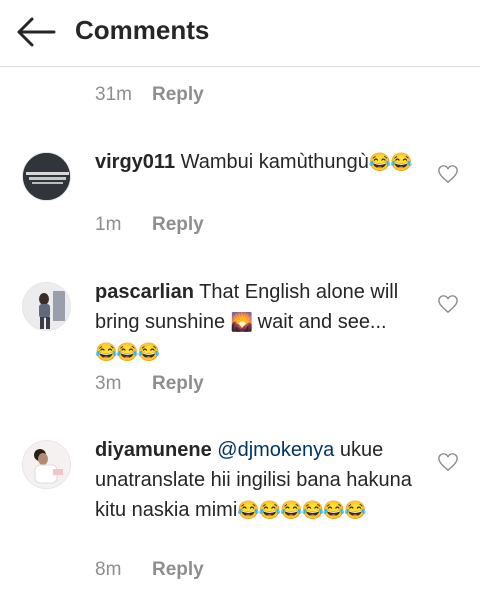 This screenshot has width=480, height=612. I want to click on comment-text: Wambui kamùthungù, so click(274, 162).